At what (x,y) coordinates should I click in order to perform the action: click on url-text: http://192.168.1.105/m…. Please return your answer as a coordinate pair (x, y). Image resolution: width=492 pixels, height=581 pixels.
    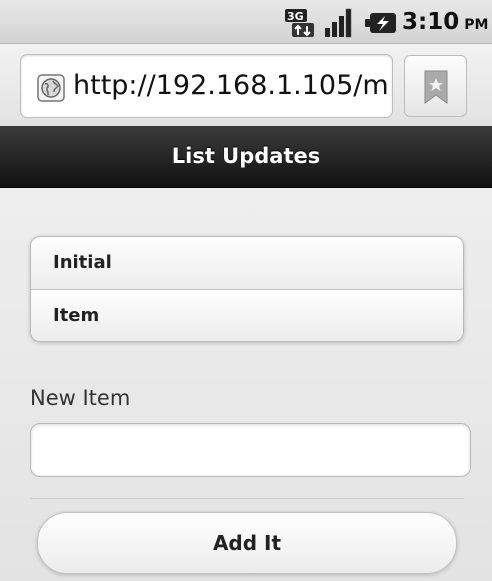
    Looking at the image, I should click on (231, 86).